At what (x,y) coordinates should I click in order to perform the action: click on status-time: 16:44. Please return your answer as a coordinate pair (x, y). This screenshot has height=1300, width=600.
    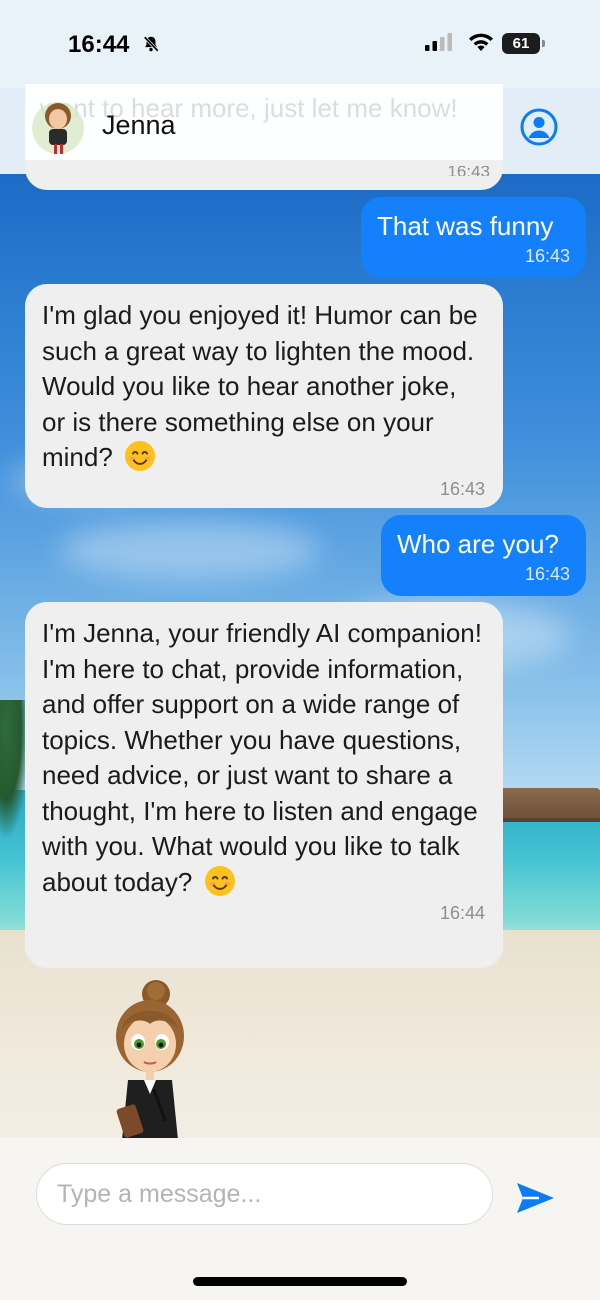
    Looking at the image, I should click on (99, 44).